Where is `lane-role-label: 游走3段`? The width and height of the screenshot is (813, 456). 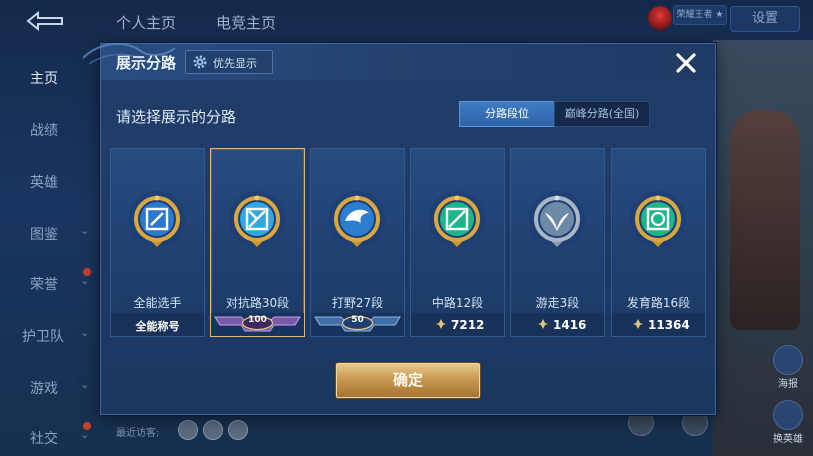 lane-role-label: 游走3段 is located at coordinates (557, 303).